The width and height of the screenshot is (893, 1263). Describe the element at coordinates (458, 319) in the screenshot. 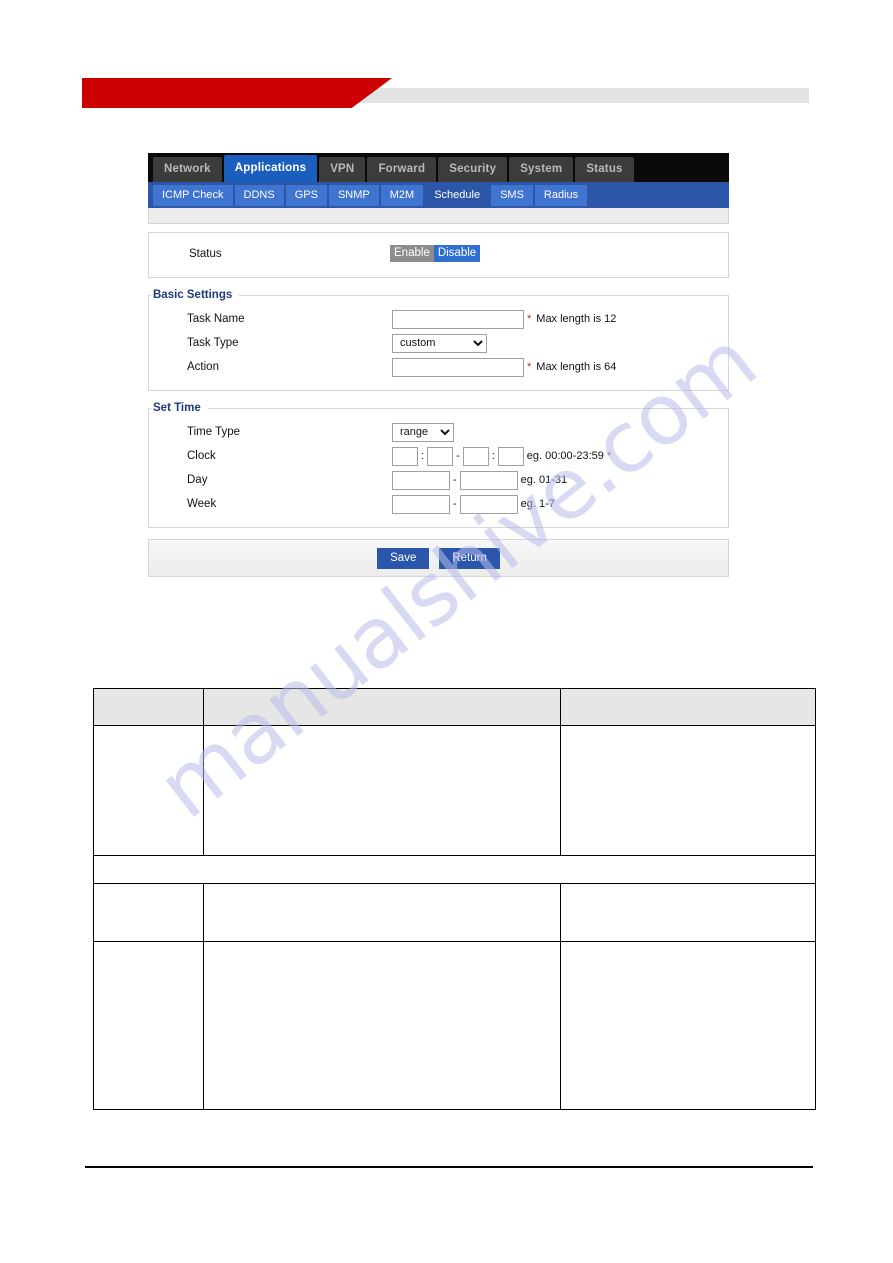

I see `task-name-input` at that location.